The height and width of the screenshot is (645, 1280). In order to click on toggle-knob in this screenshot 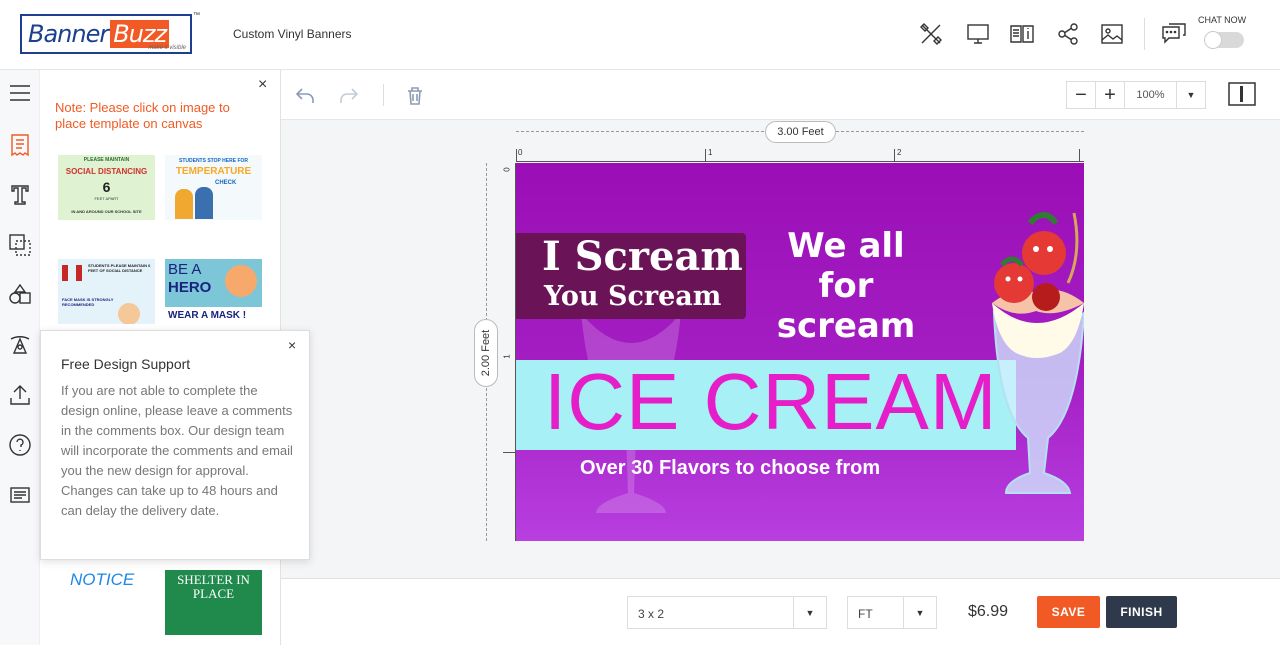, I will do `click(1213, 40)`.